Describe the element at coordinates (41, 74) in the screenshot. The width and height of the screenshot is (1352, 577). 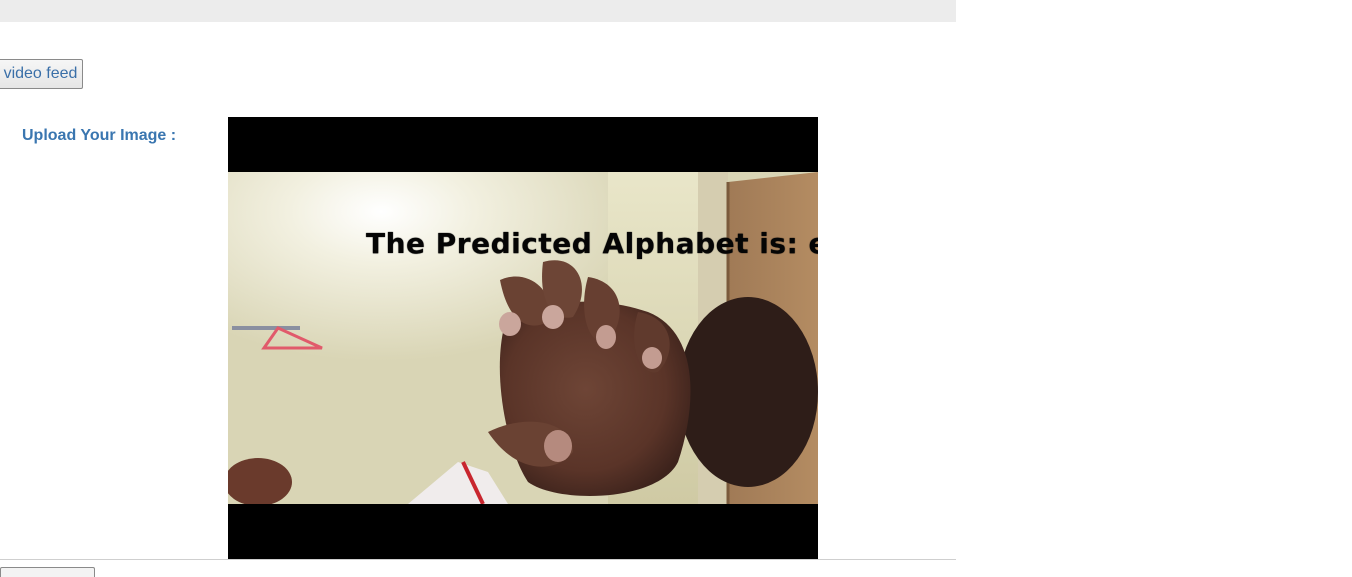
I see `video-feed-button: video feed` at that location.